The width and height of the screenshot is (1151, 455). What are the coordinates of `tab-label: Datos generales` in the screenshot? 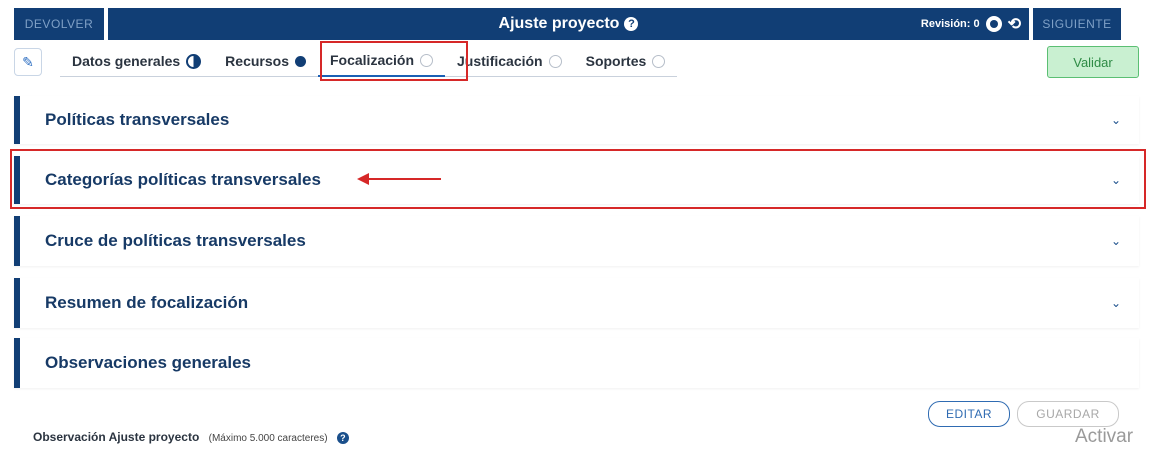 It's located at (126, 61).